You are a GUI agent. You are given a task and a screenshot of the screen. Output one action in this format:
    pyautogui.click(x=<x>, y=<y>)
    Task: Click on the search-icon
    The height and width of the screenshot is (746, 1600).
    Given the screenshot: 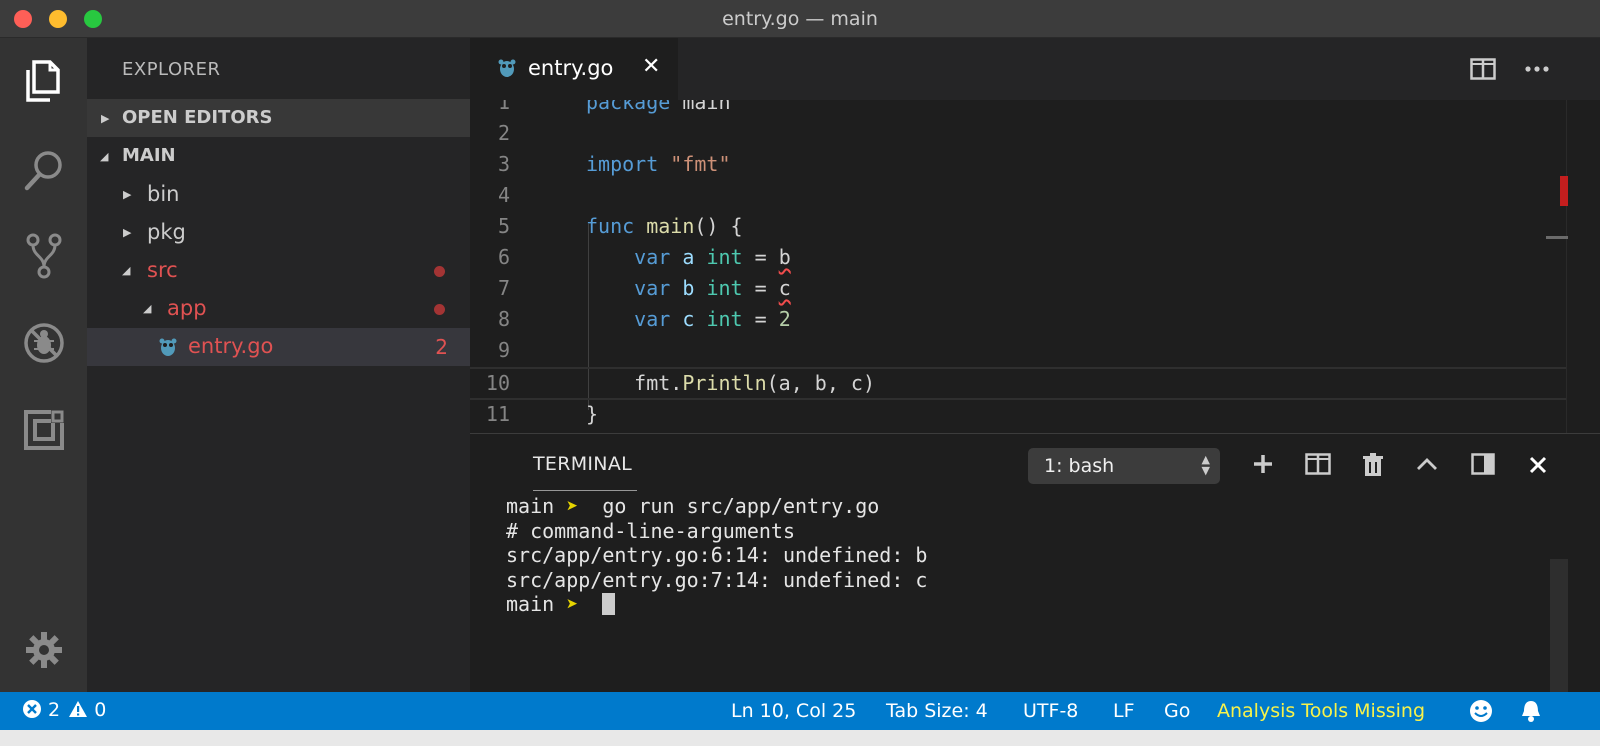 What is the action you would take?
    pyautogui.click(x=44, y=170)
    